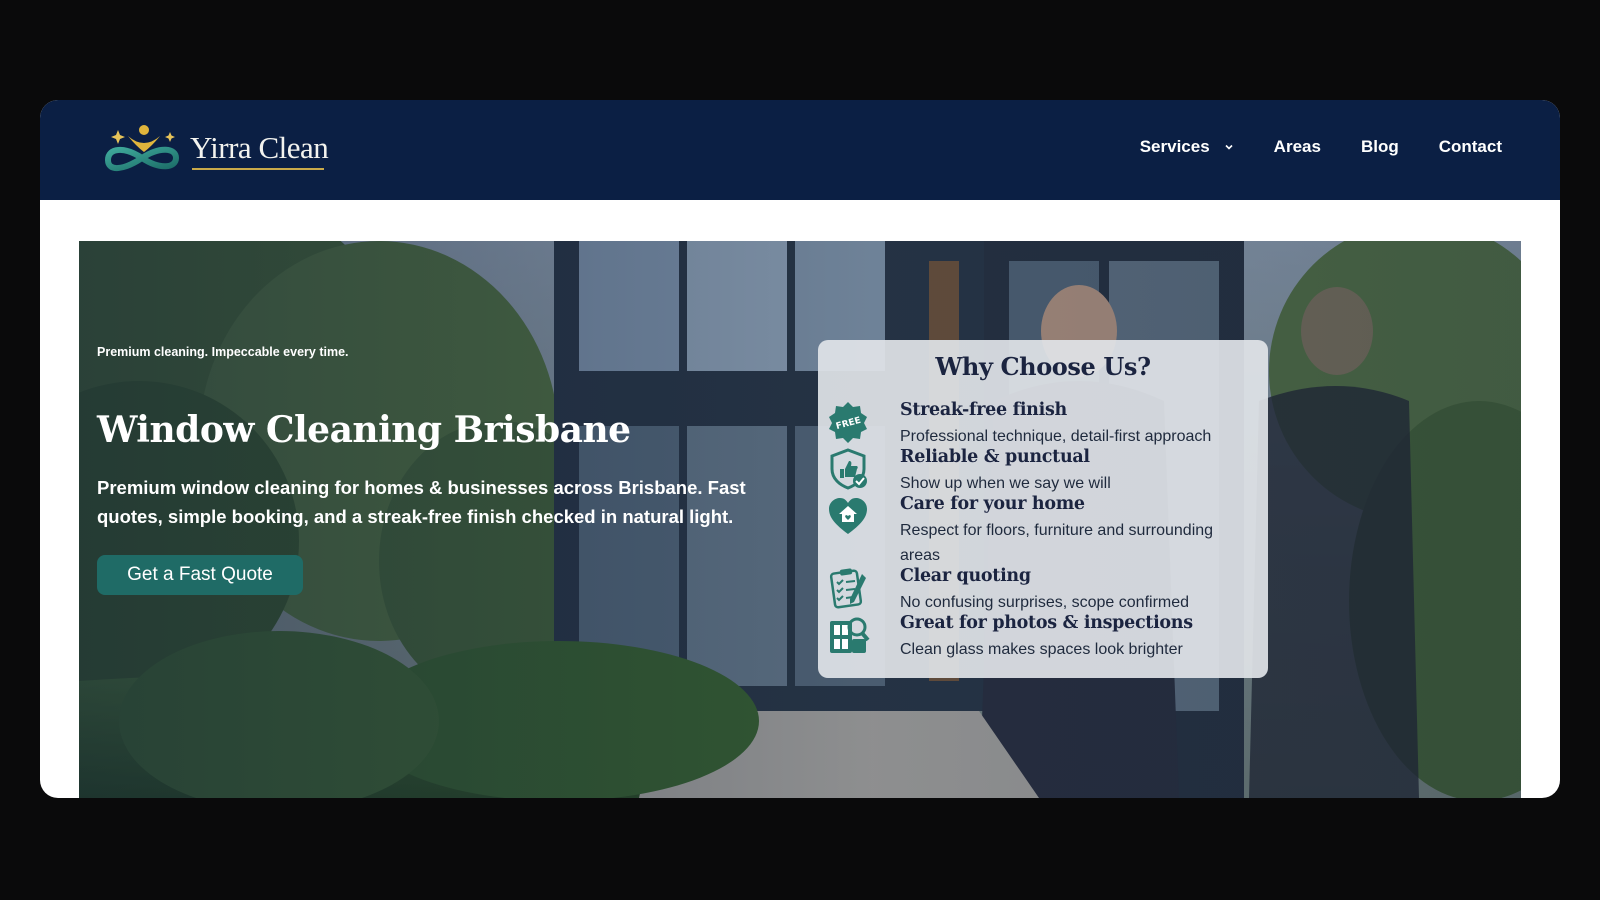 This screenshot has height=900, width=1600. I want to click on feature-title: Reliable & punctual, so click(995, 457).